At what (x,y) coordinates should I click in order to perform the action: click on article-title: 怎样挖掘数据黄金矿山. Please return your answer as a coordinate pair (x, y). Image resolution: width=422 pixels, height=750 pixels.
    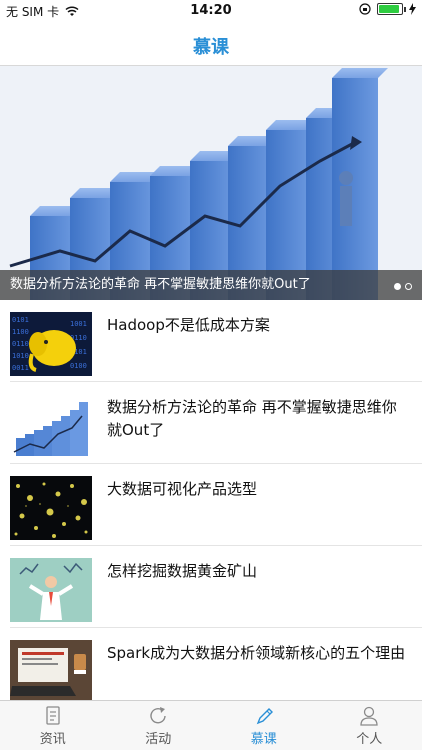
    Looking at the image, I should click on (182, 571).